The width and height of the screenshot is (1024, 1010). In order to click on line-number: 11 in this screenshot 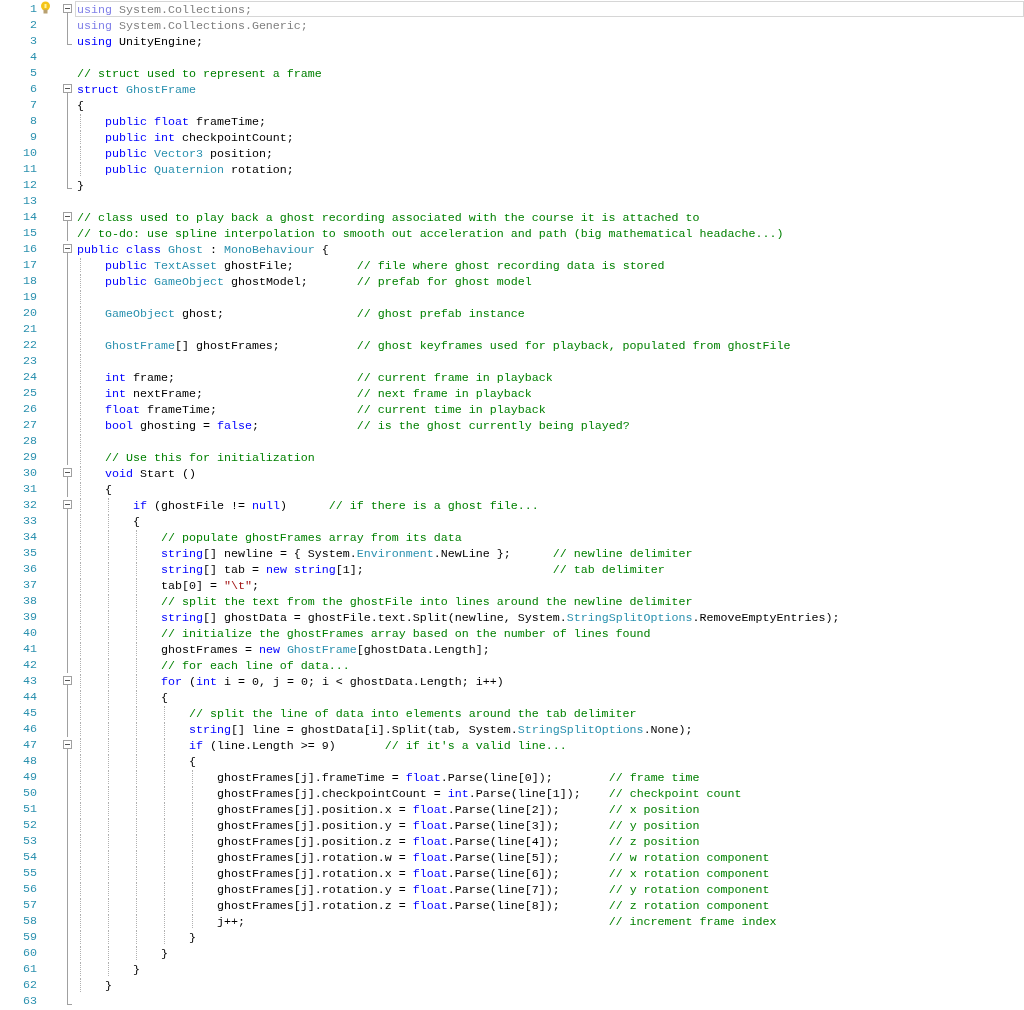, I will do `click(29, 169)`.